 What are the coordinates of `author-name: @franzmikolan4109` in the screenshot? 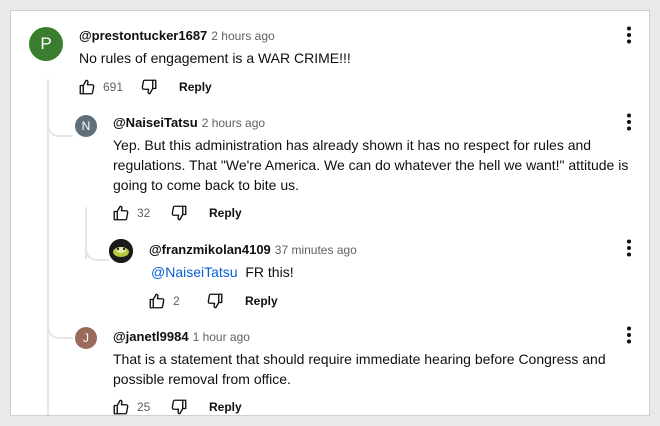 It's located at (210, 249).